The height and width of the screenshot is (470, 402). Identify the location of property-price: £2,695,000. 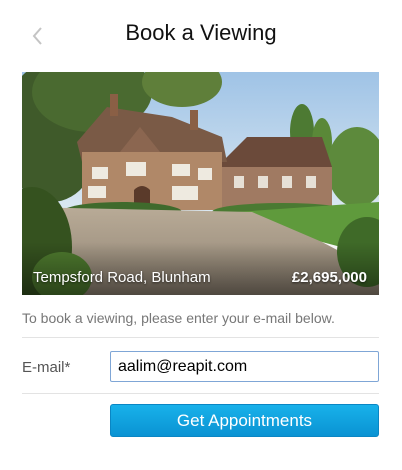
(329, 277).